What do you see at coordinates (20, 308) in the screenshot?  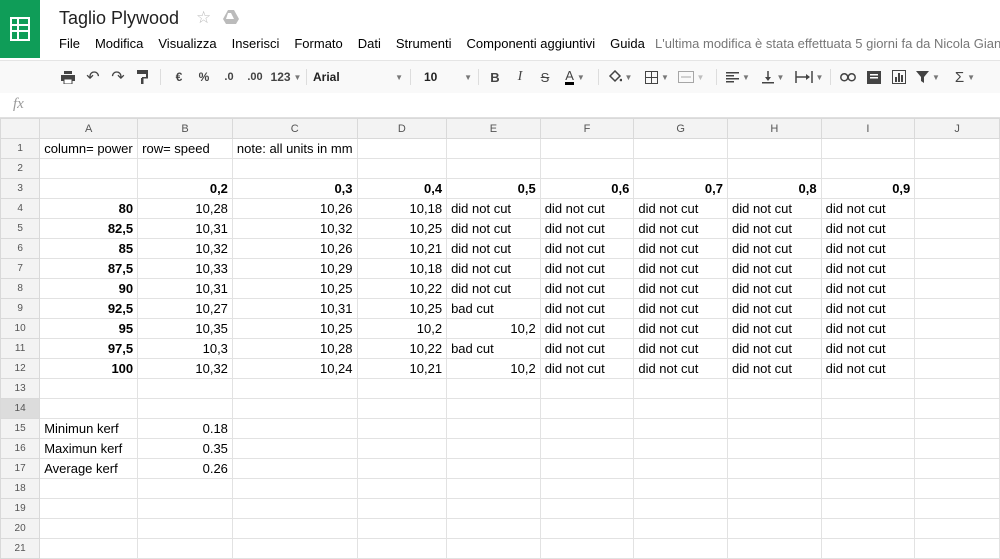 I see `row-header: 9` at bounding box center [20, 308].